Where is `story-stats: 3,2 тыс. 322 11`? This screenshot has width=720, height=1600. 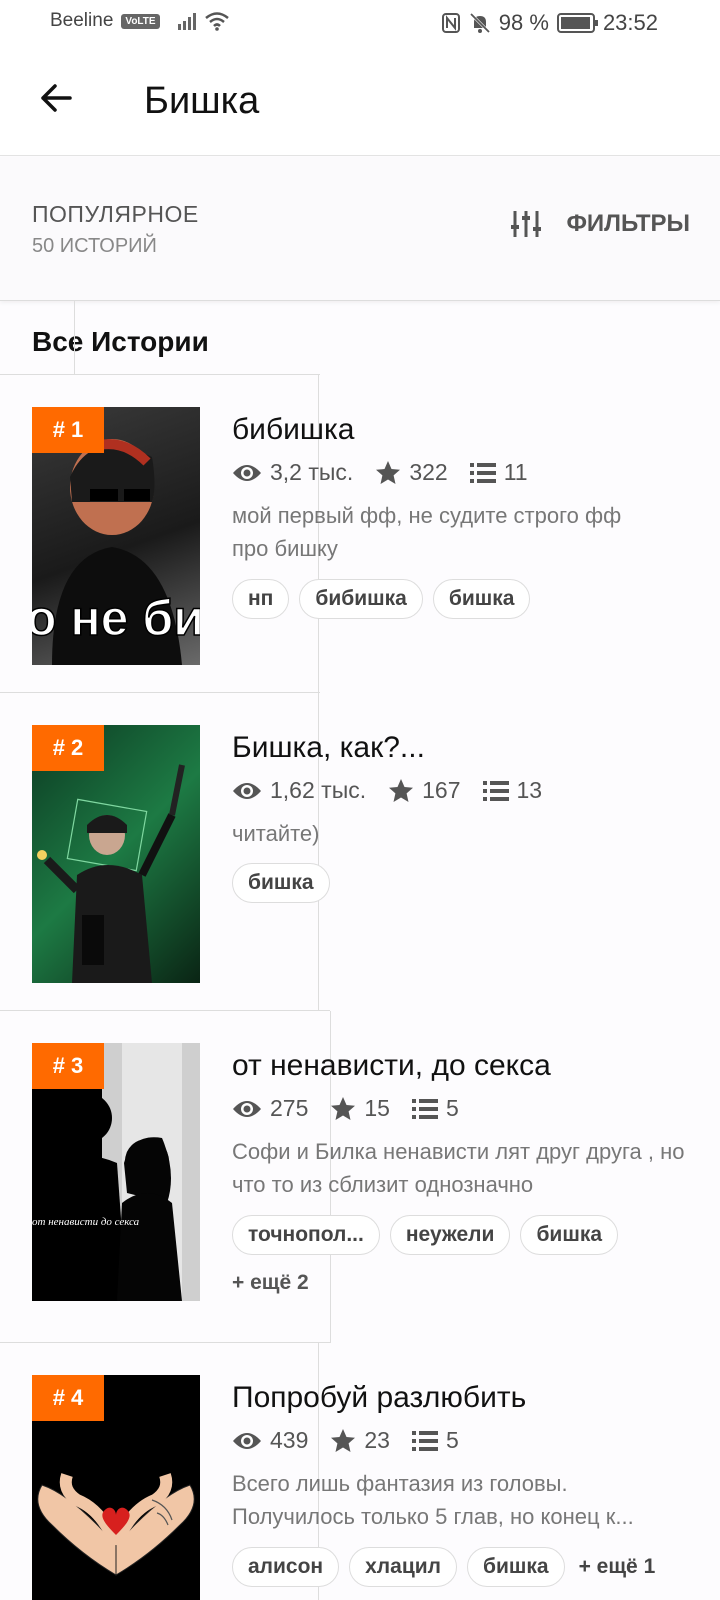 story-stats: 3,2 тыс. 322 11 is located at coordinates (391, 472).